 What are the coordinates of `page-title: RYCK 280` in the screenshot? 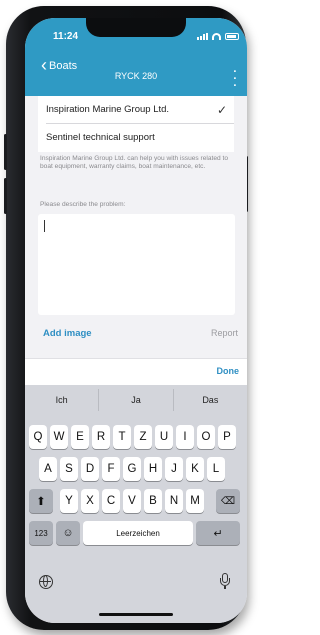 It's located at (136, 76).